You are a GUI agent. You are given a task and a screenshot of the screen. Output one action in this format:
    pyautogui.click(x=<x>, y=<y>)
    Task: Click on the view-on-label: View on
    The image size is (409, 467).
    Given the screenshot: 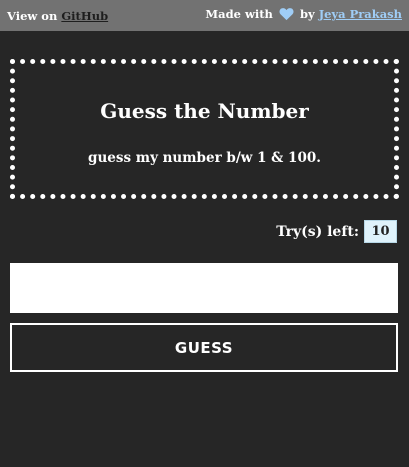 What is the action you would take?
    pyautogui.click(x=32, y=15)
    